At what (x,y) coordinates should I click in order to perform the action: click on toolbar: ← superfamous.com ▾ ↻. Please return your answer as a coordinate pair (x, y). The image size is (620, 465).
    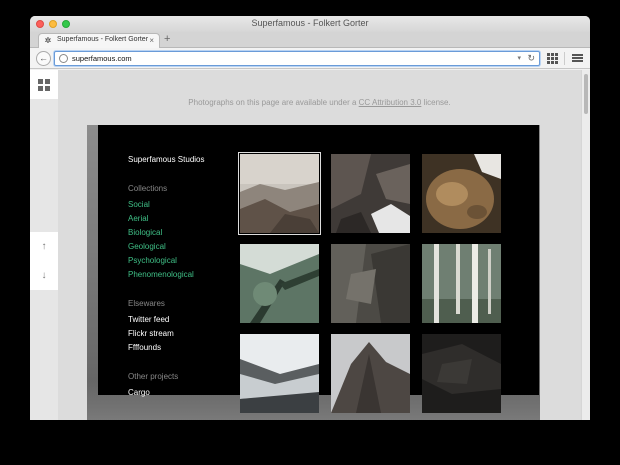
    Looking at the image, I should click on (310, 58).